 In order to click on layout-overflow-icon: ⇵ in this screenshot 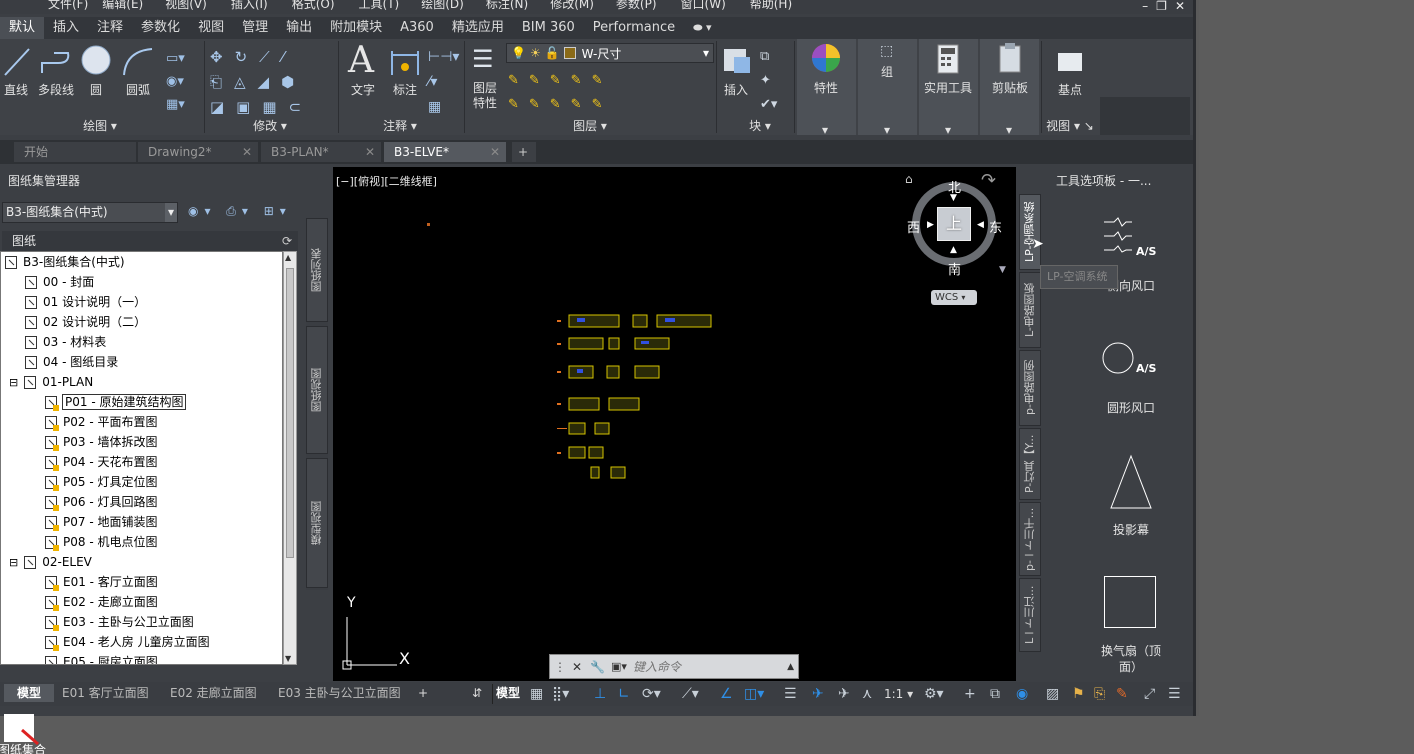, I will do `click(479, 693)`.